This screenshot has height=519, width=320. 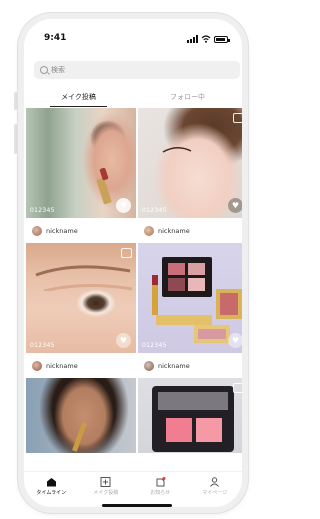 What do you see at coordinates (160, 493) in the screenshot?
I see `tab-label: お知らせ` at bounding box center [160, 493].